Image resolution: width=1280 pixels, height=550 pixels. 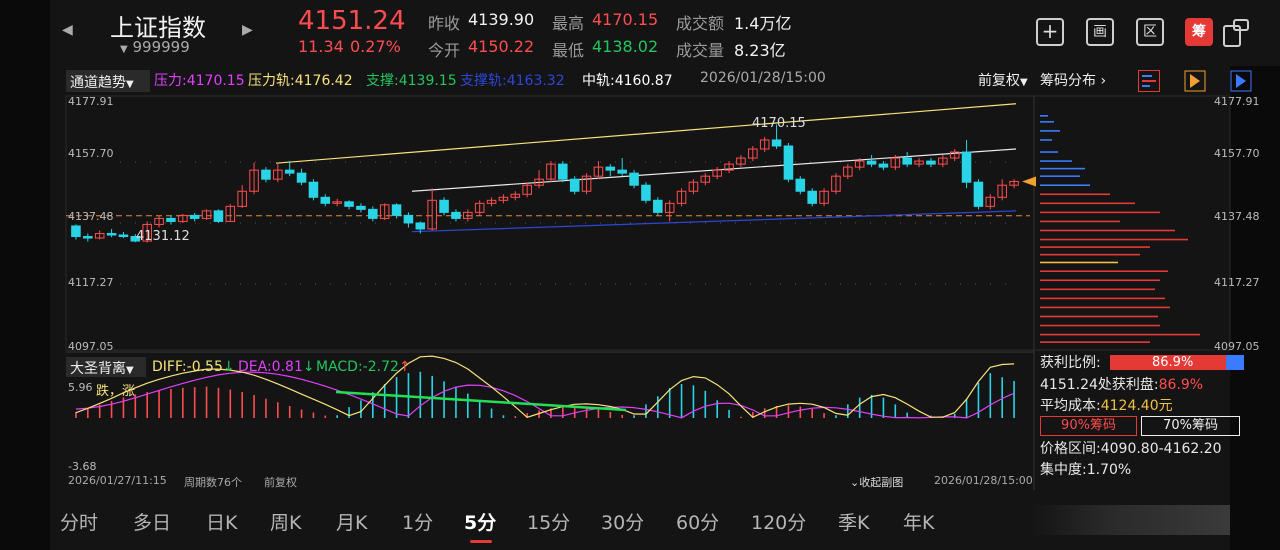 What do you see at coordinates (714, 221) in the screenshot?
I see `support-rail-line` at bounding box center [714, 221].